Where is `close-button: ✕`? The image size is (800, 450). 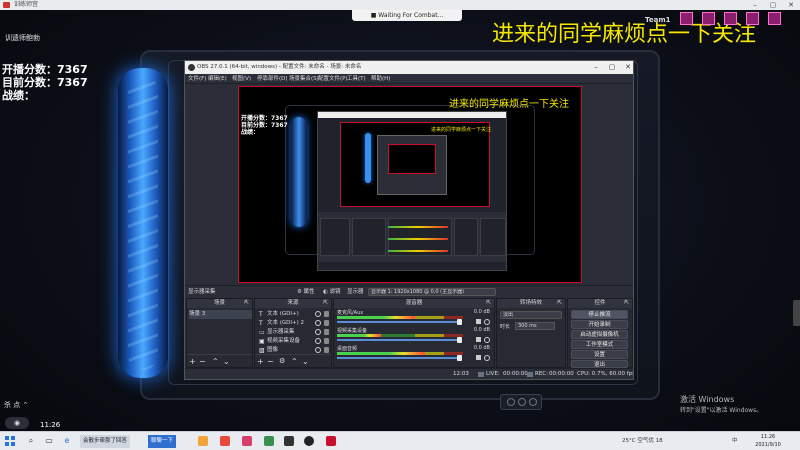
close-button: ✕ is located at coordinates (791, 5).